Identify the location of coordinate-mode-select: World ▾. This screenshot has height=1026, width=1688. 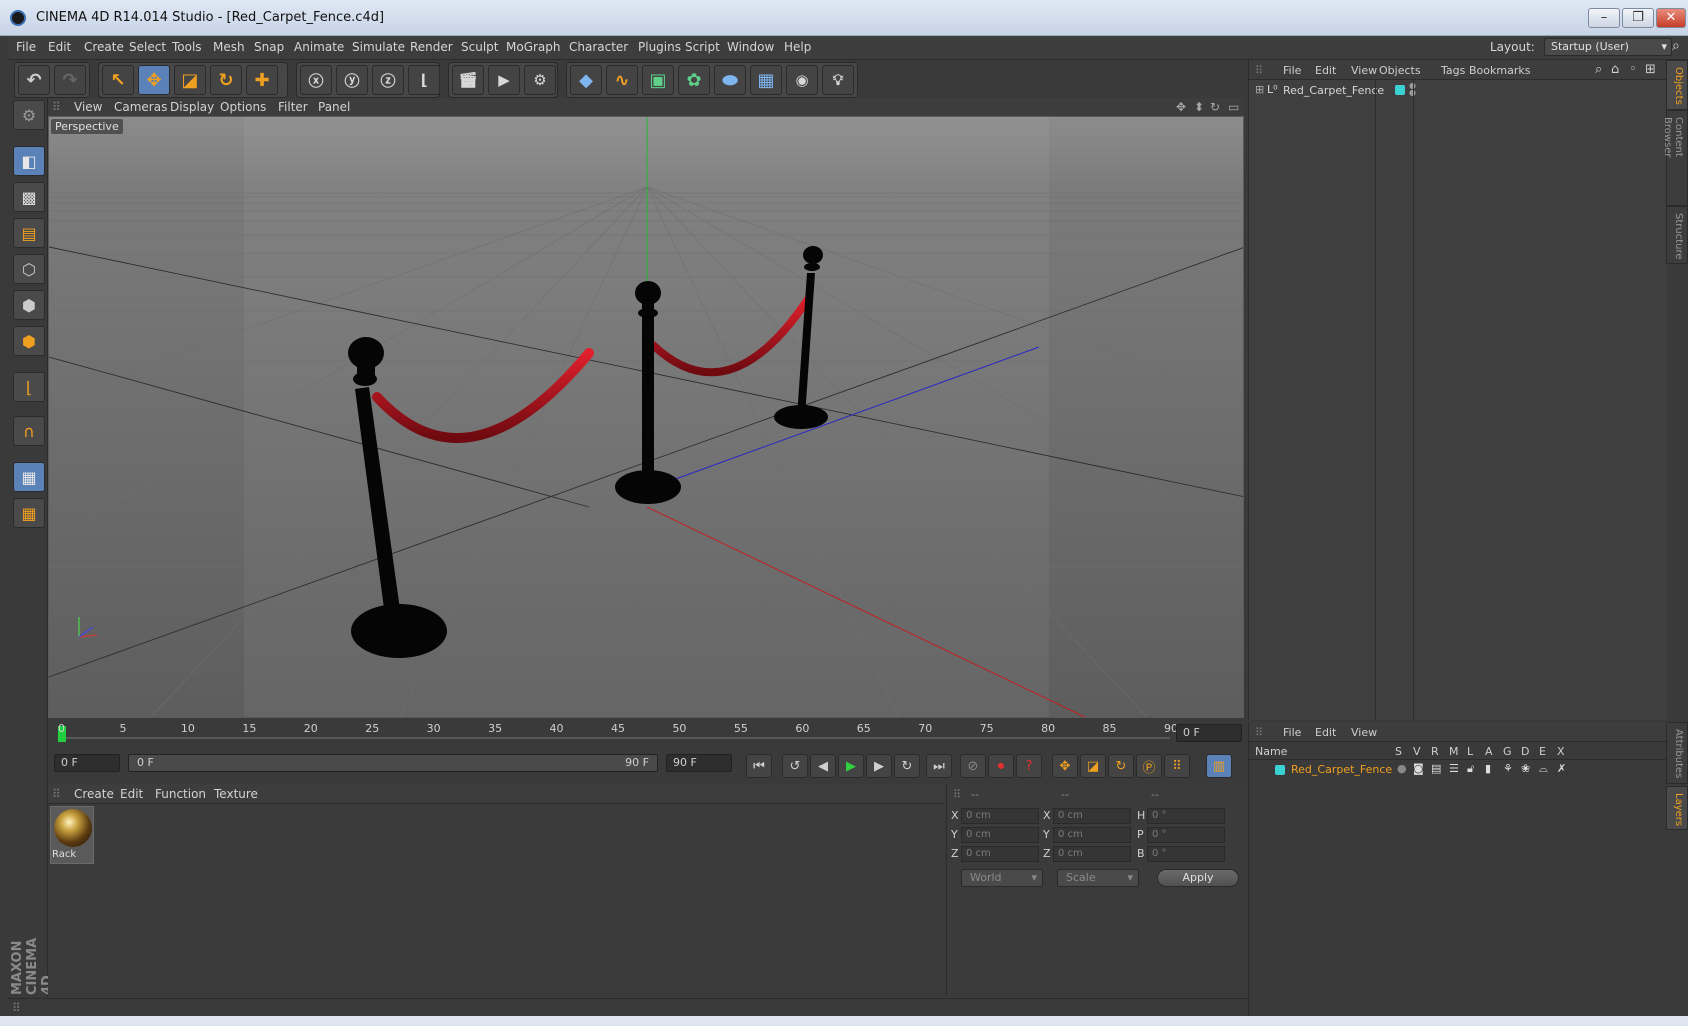
(1002, 878).